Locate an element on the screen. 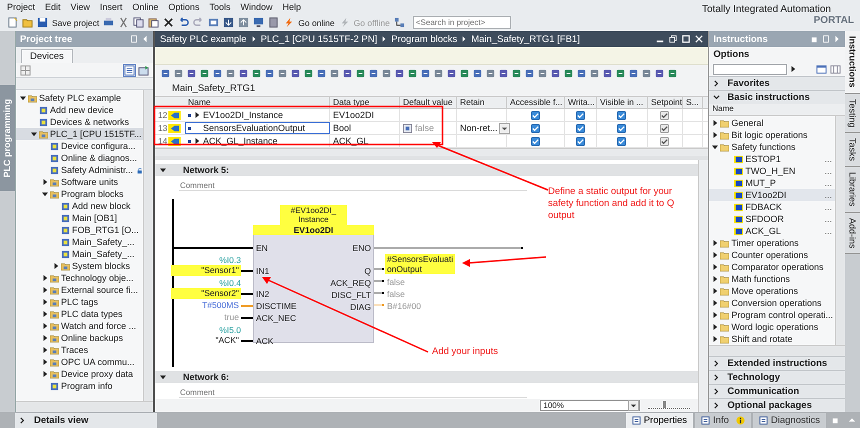 This screenshot has width=860, height=428. zoom-slider is located at coordinates (669, 405).